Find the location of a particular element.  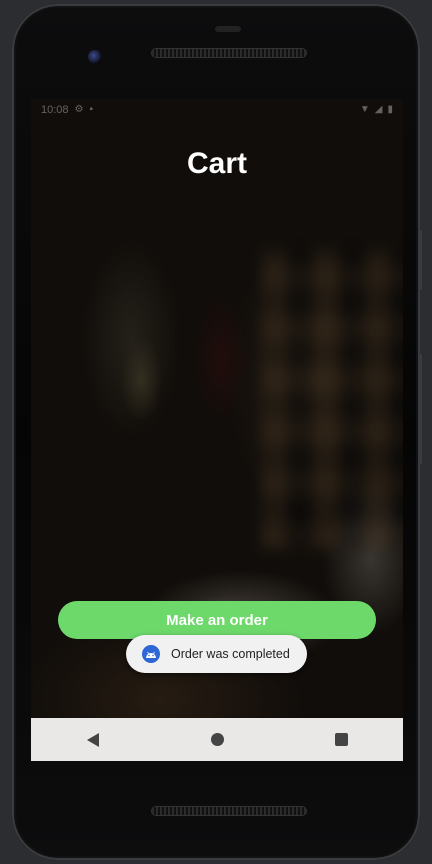

front-camera is located at coordinates (95, 57).